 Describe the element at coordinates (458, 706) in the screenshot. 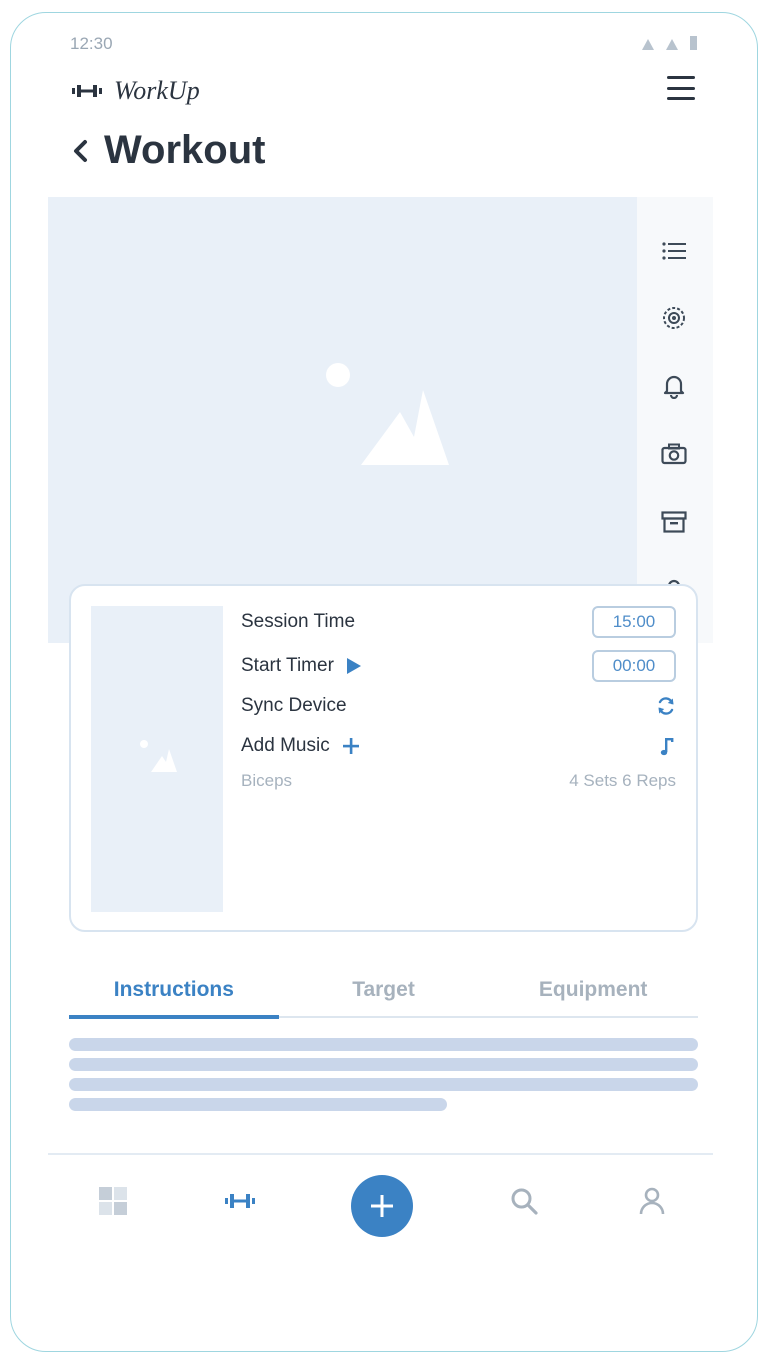

I see `sync-device-row: Sync Device` at that location.